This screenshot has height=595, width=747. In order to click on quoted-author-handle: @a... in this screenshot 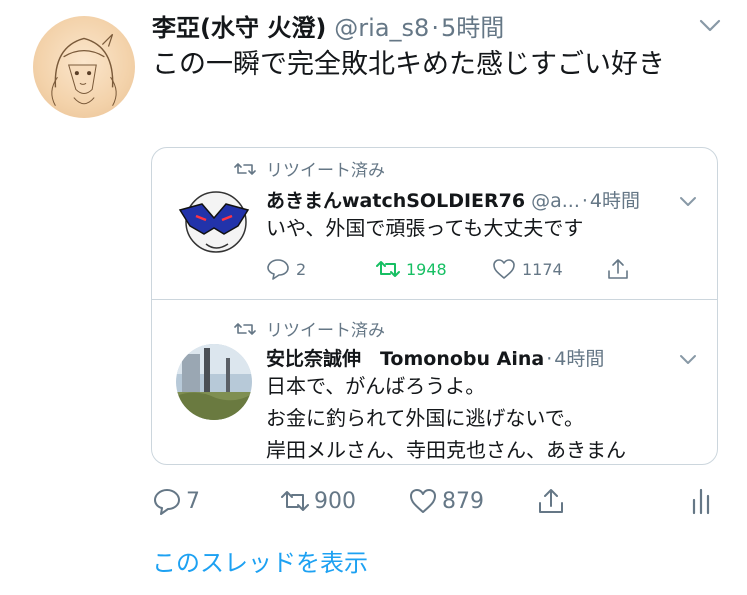, I will do `click(555, 201)`.